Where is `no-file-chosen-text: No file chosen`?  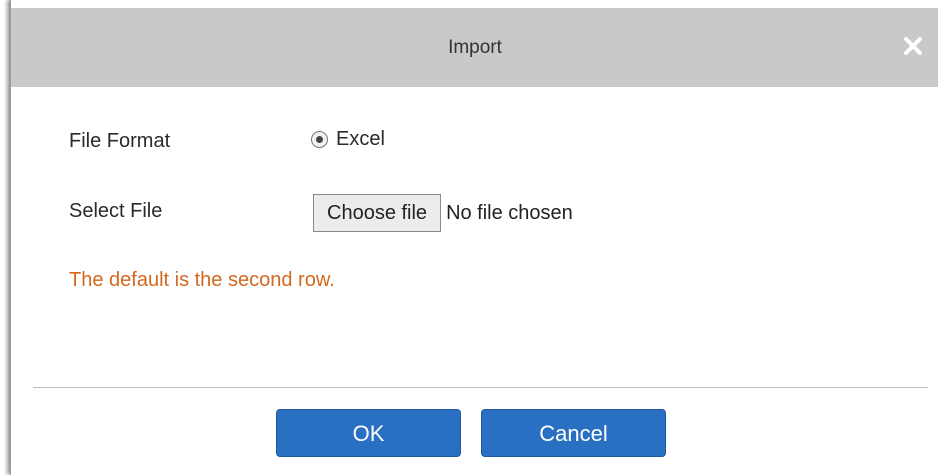
no-file-chosen-text: No file chosen is located at coordinates (509, 212).